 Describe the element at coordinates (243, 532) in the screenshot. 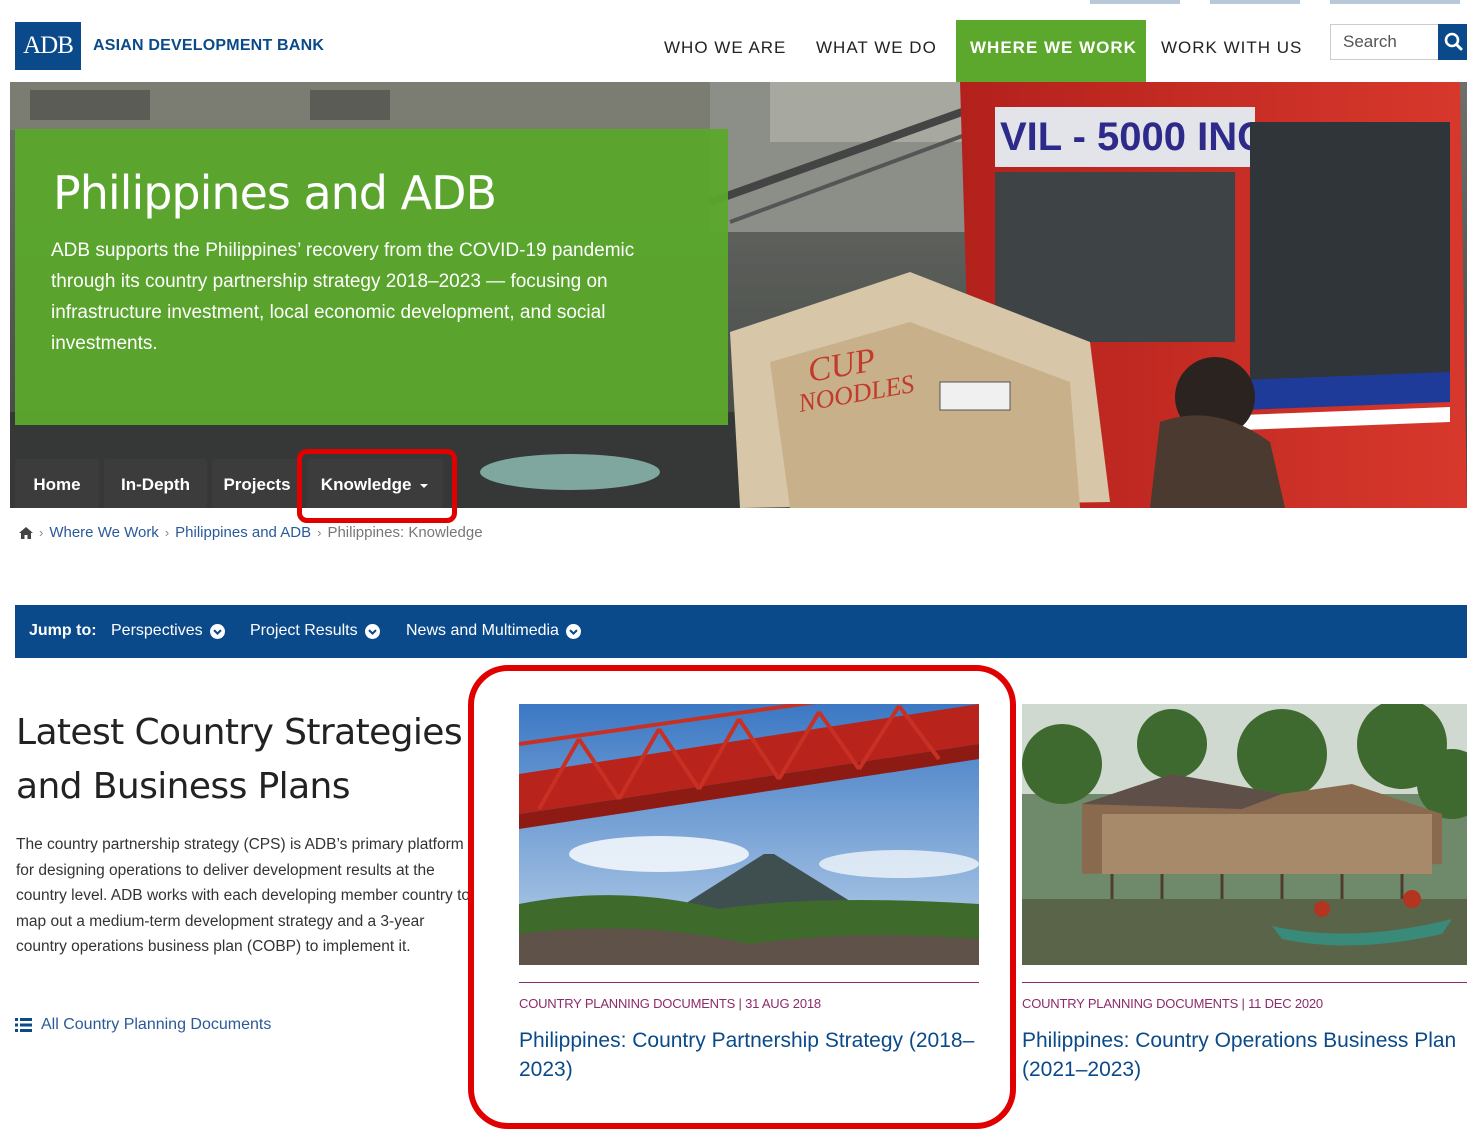

I see `breadcrumb-philippines-and-adb: Philippines and ADB` at that location.